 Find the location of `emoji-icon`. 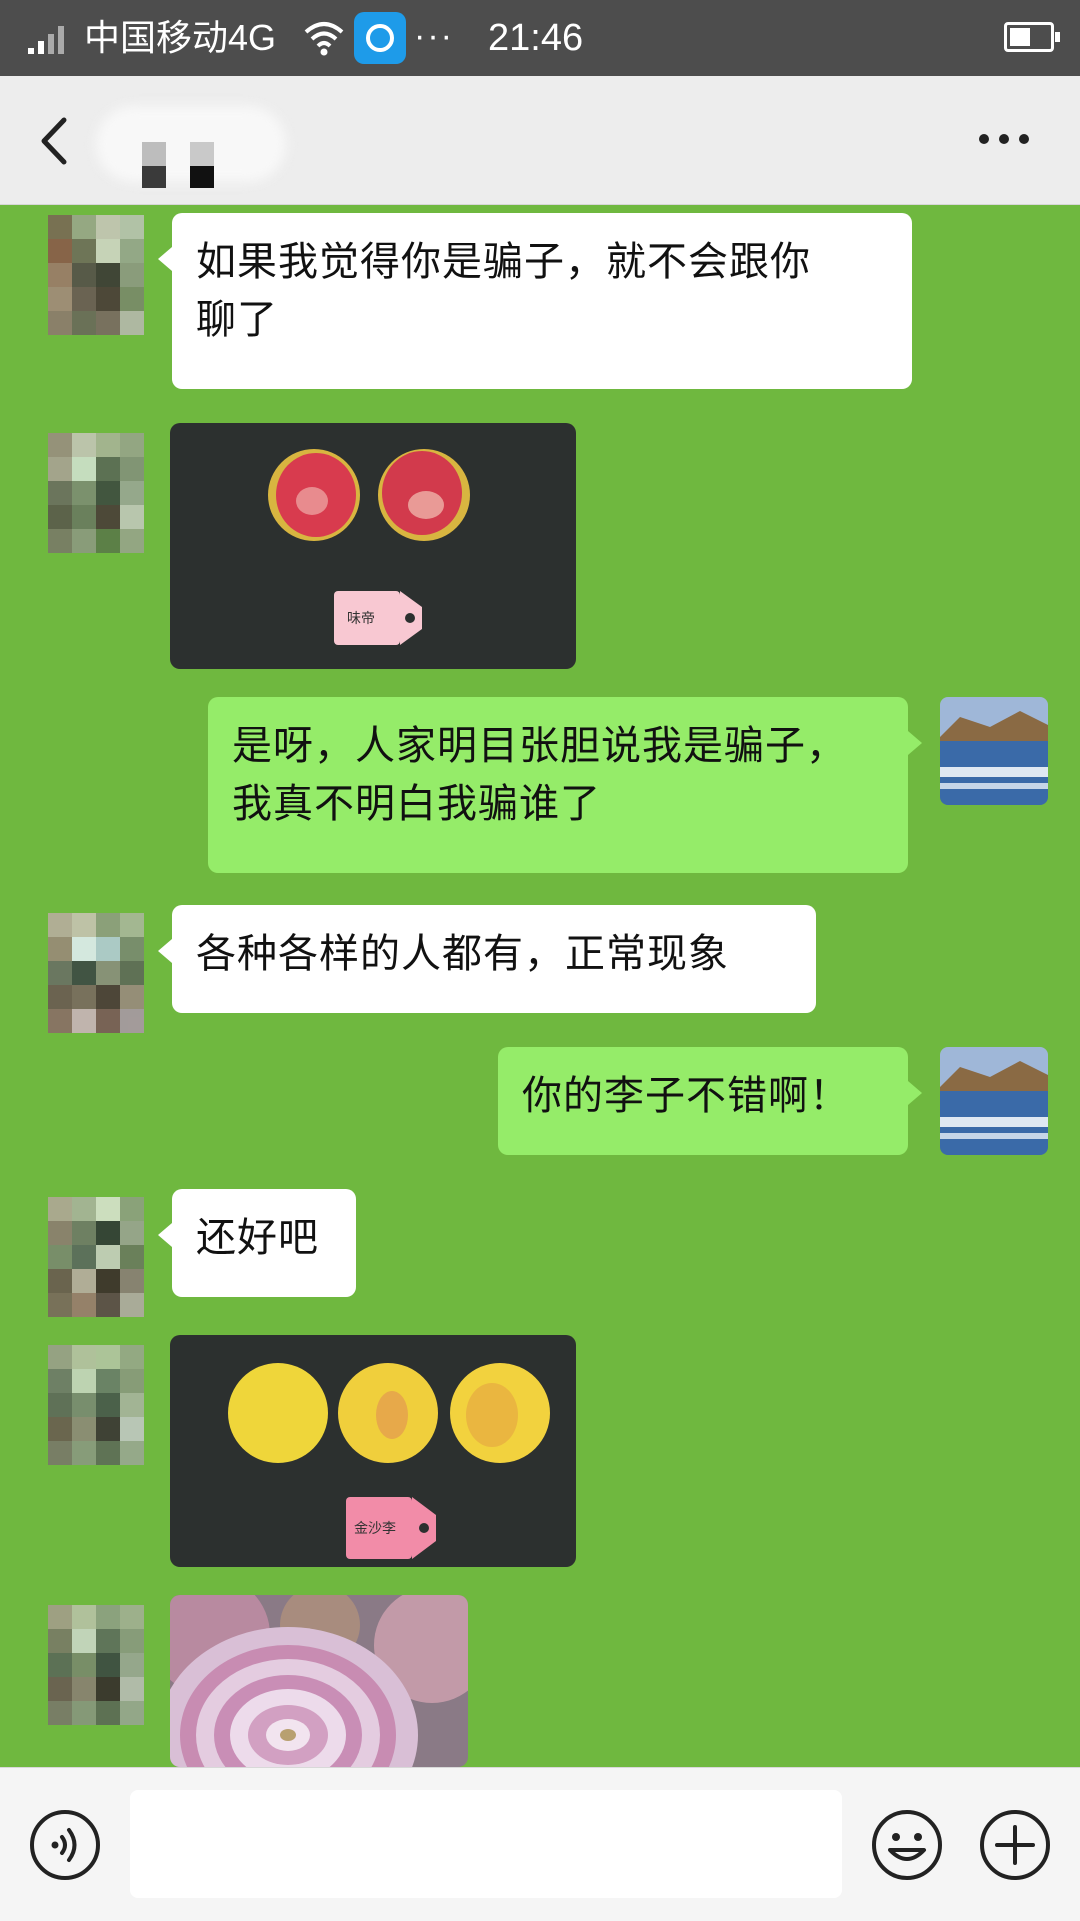

emoji-icon is located at coordinates (907, 1845).